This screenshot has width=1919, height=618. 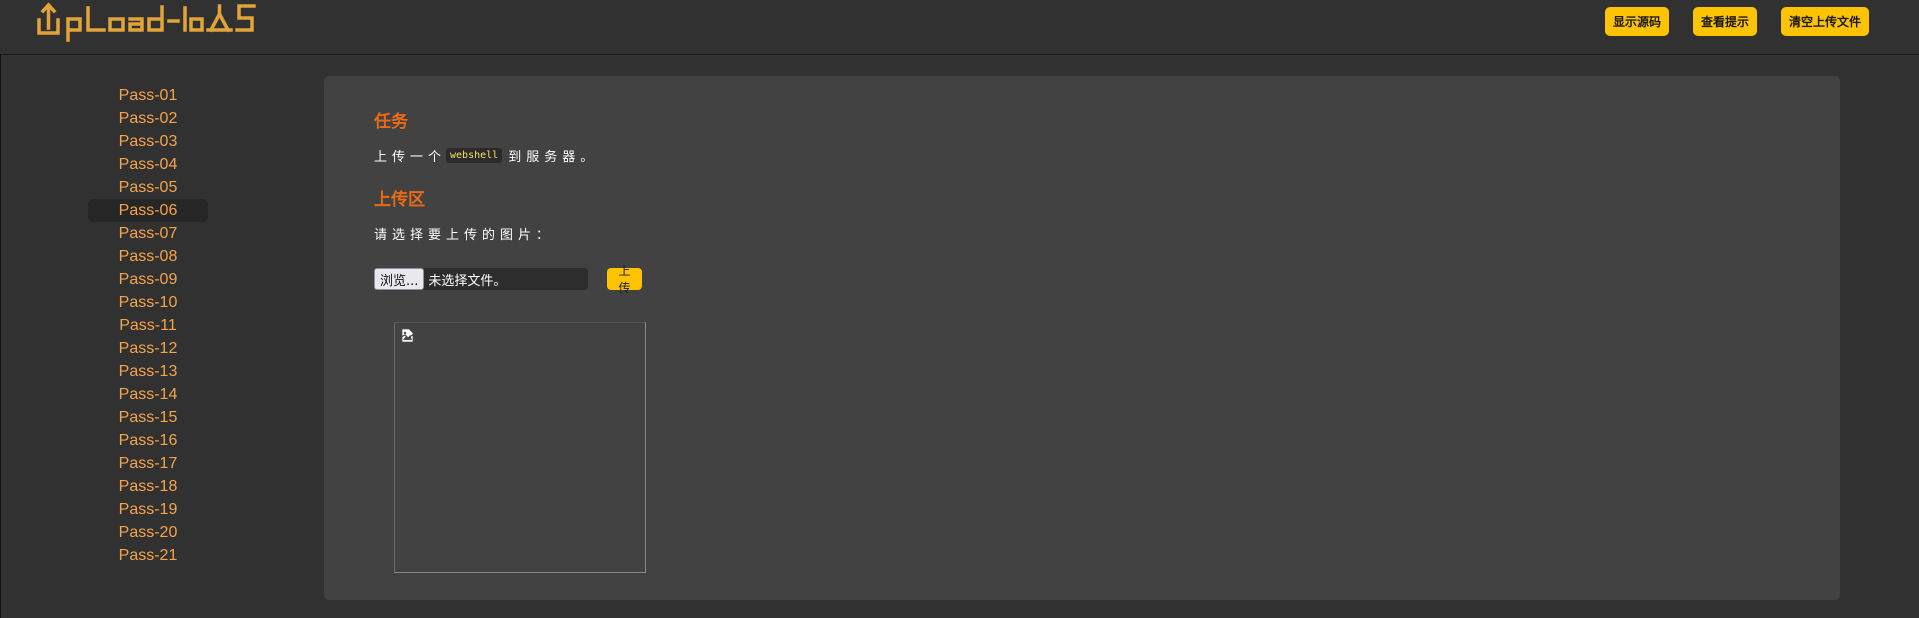 I want to click on show-source-button: 显示源码, so click(x=1636, y=21).